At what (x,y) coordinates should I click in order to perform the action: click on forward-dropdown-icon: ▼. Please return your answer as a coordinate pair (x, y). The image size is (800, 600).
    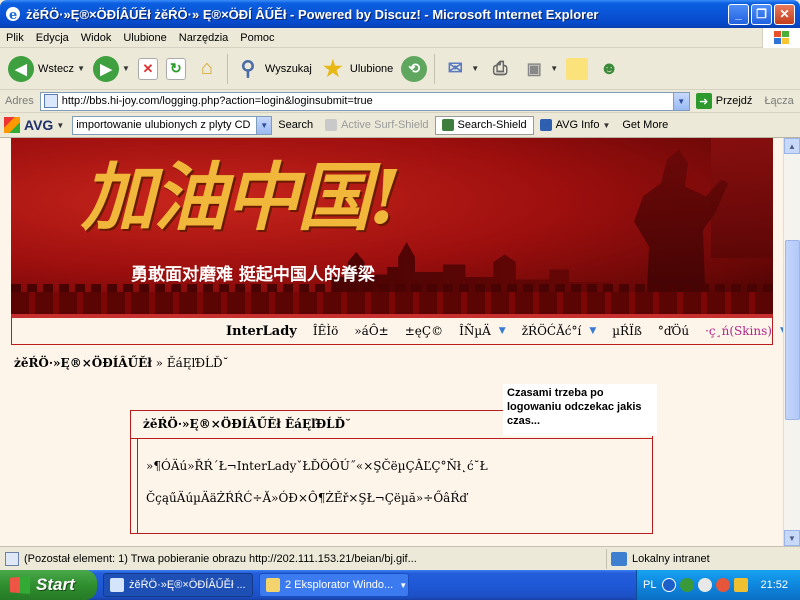
    Looking at the image, I should click on (126, 68).